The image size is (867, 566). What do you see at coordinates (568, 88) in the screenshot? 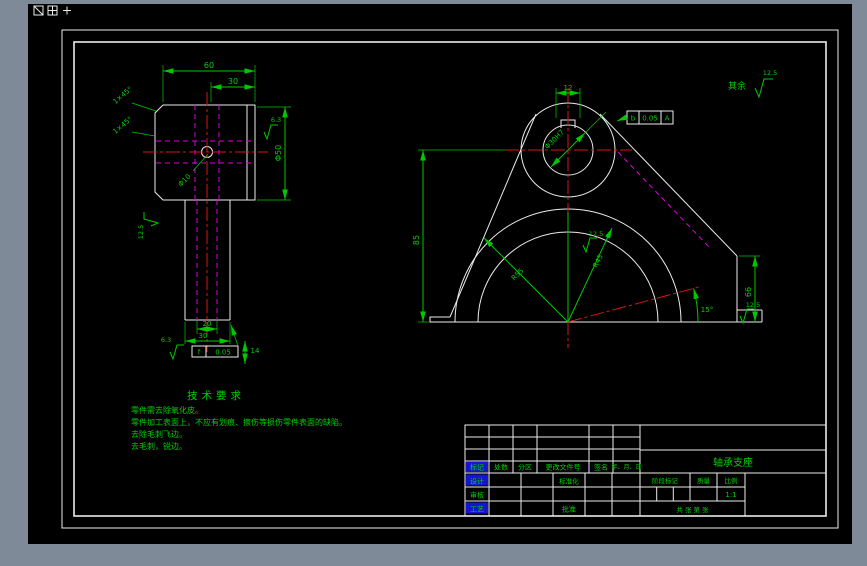
I see `dim-key-label: 12` at bounding box center [568, 88].